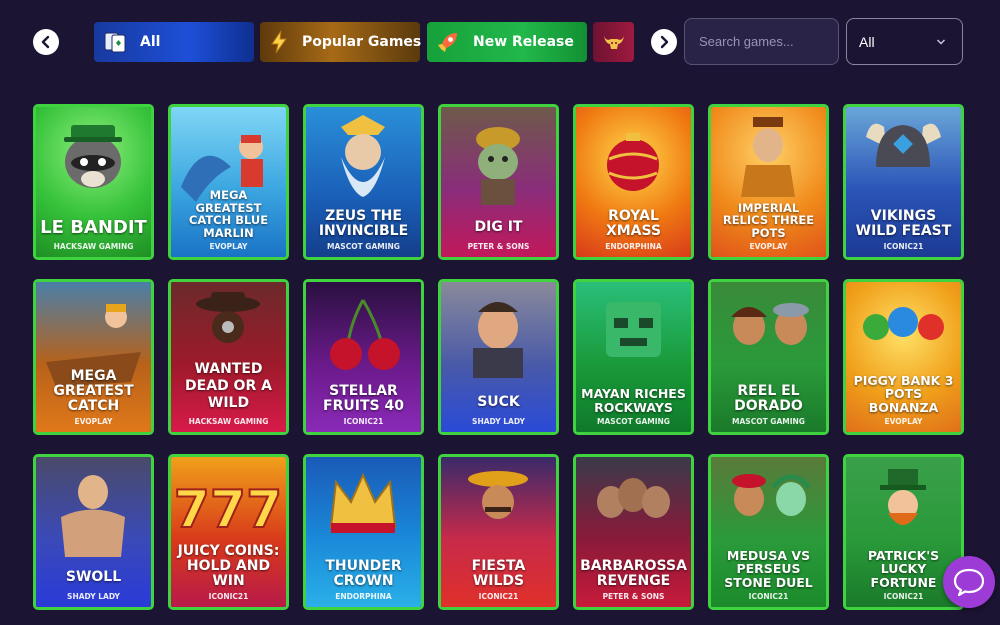  I want to click on game-card: SUCK SHADY LADY, so click(498, 357).